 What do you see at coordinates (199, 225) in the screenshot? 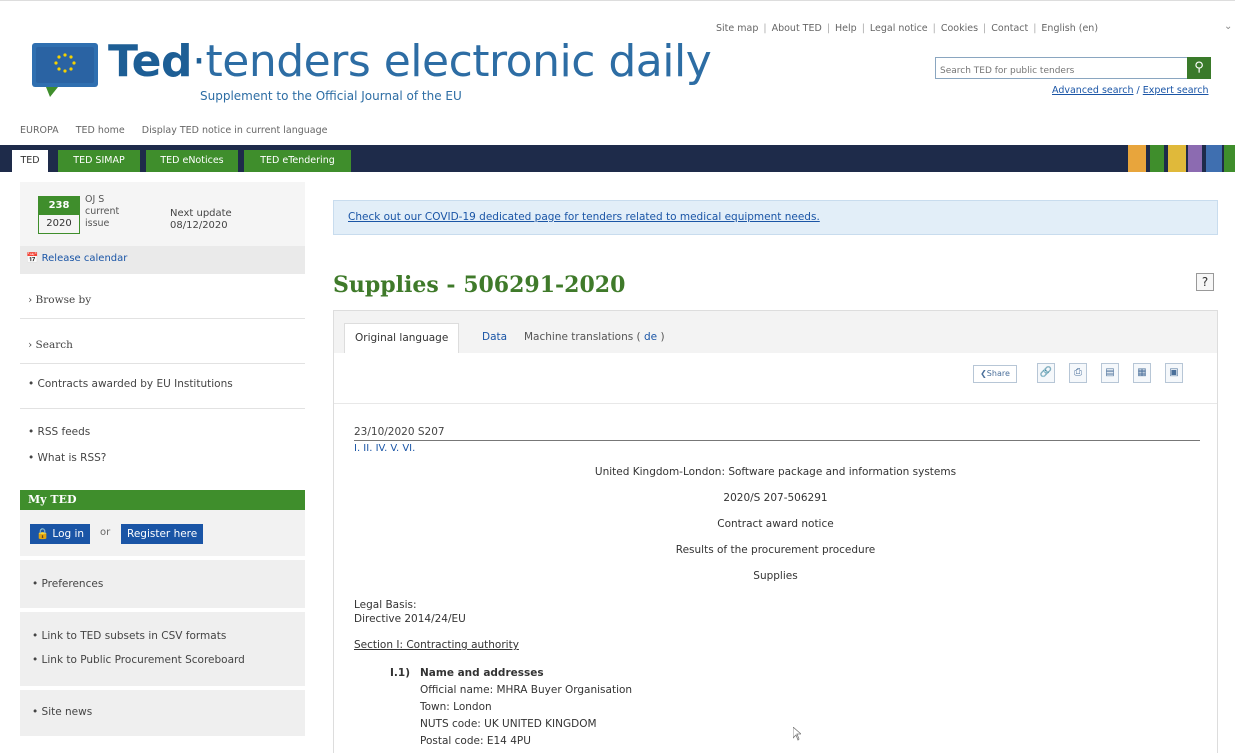
I see `next-update-date: 08/12/2020` at bounding box center [199, 225].